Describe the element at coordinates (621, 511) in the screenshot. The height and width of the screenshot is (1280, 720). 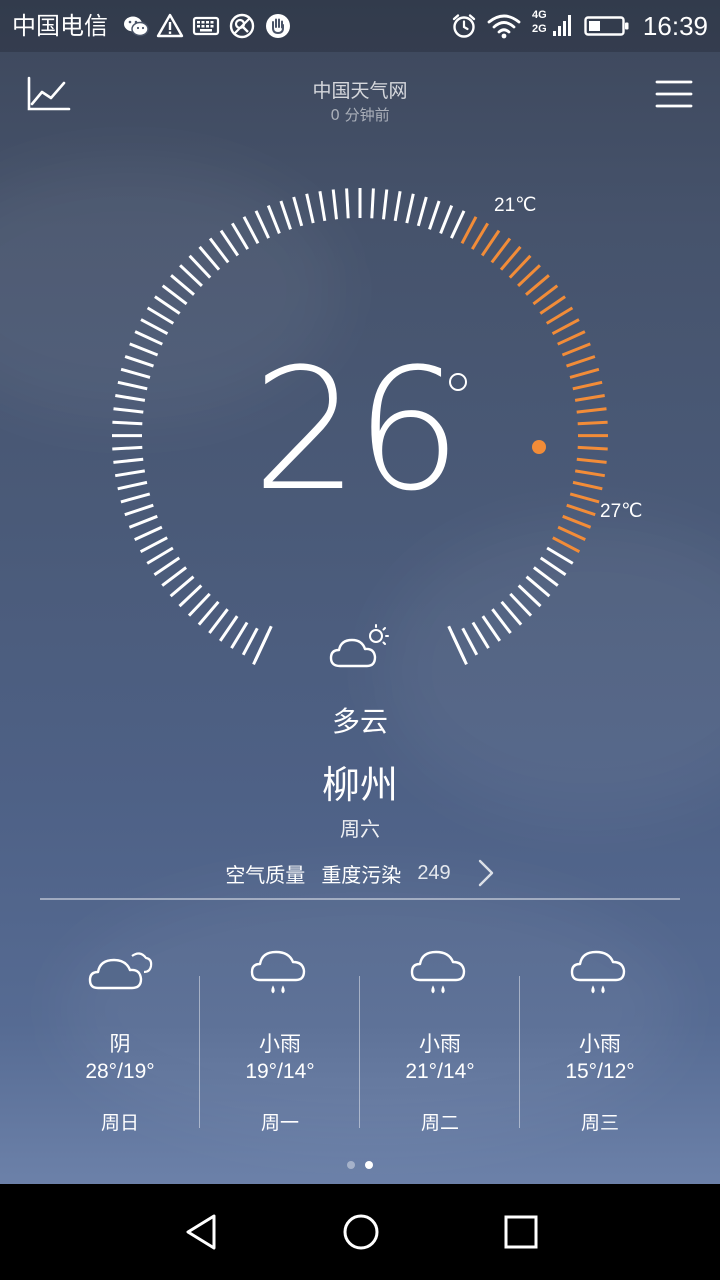
I see `high-temp-label: 27℃` at that location.